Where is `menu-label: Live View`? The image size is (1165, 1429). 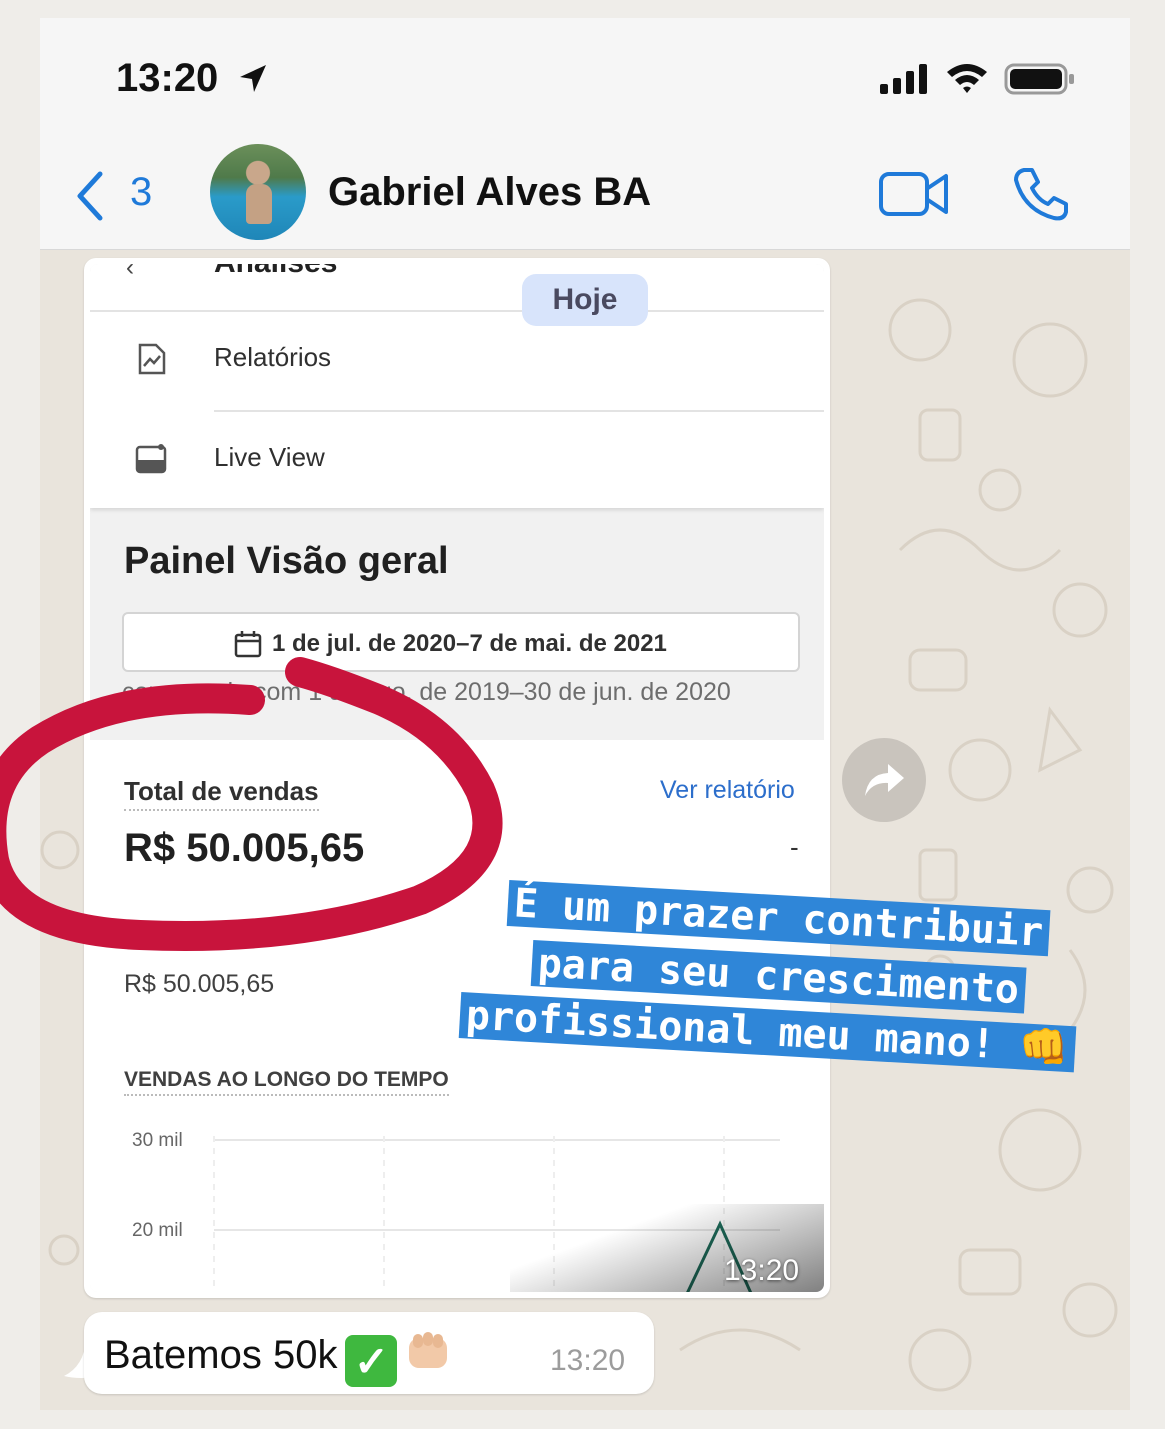 menu-label: Live View is located at coordinates (269, 457).